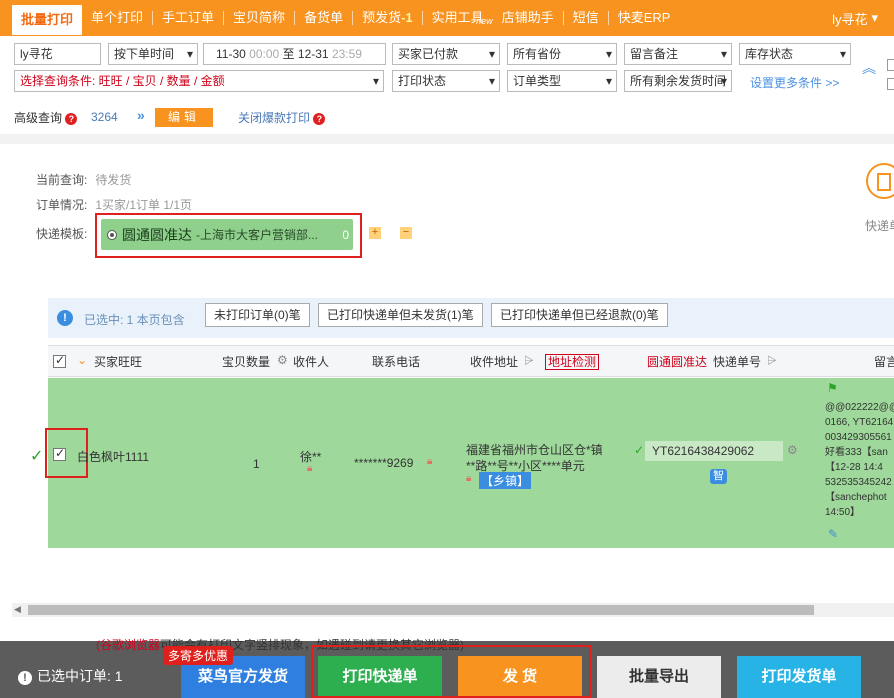  Describe the element at coordinates (82, 360) in the screenshot. I see `sort-chevron-icon: ⌄` at that location.